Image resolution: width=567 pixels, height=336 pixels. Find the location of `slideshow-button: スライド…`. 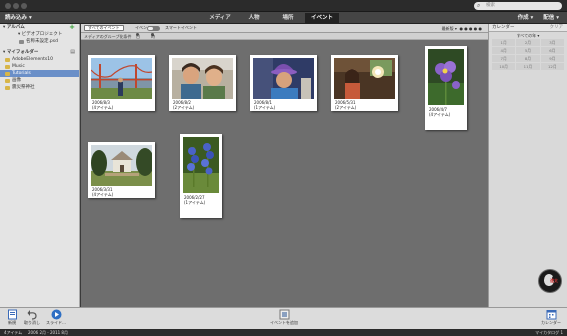

slideshow-button: スライド… is located at coordinates (56, 317).